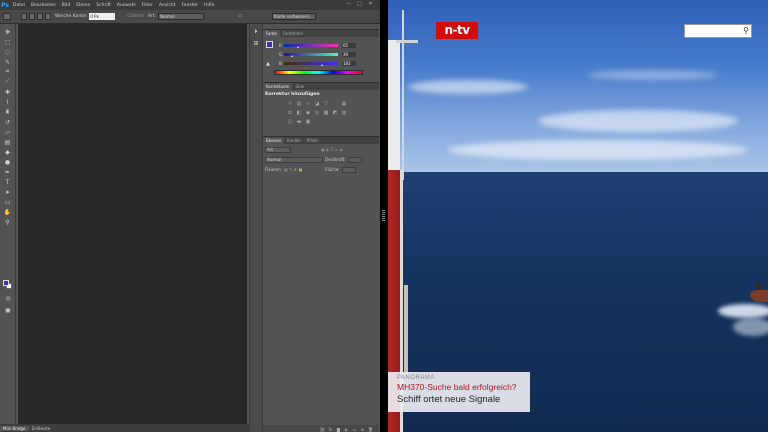 The width and height of the screenshot is (768, 432). Describe the element at coordinates (8, 62) in the screenshot. I see `quick-select-tool-icon: ✎` at that location.